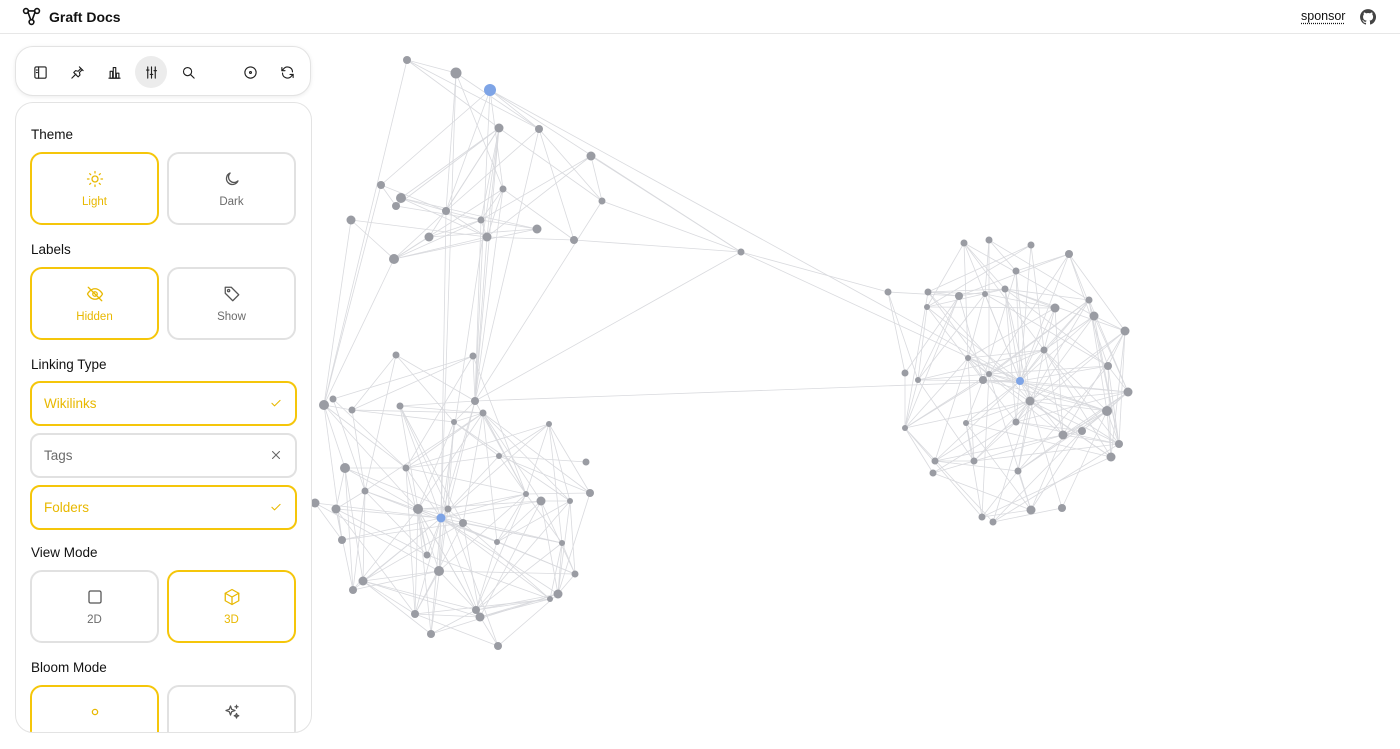 This screenshot has width=1400, height=749. What do you see at coordinates (94, 708) in the screenshot?
I see `bloom-off-option` at bounding box center [94, 708].